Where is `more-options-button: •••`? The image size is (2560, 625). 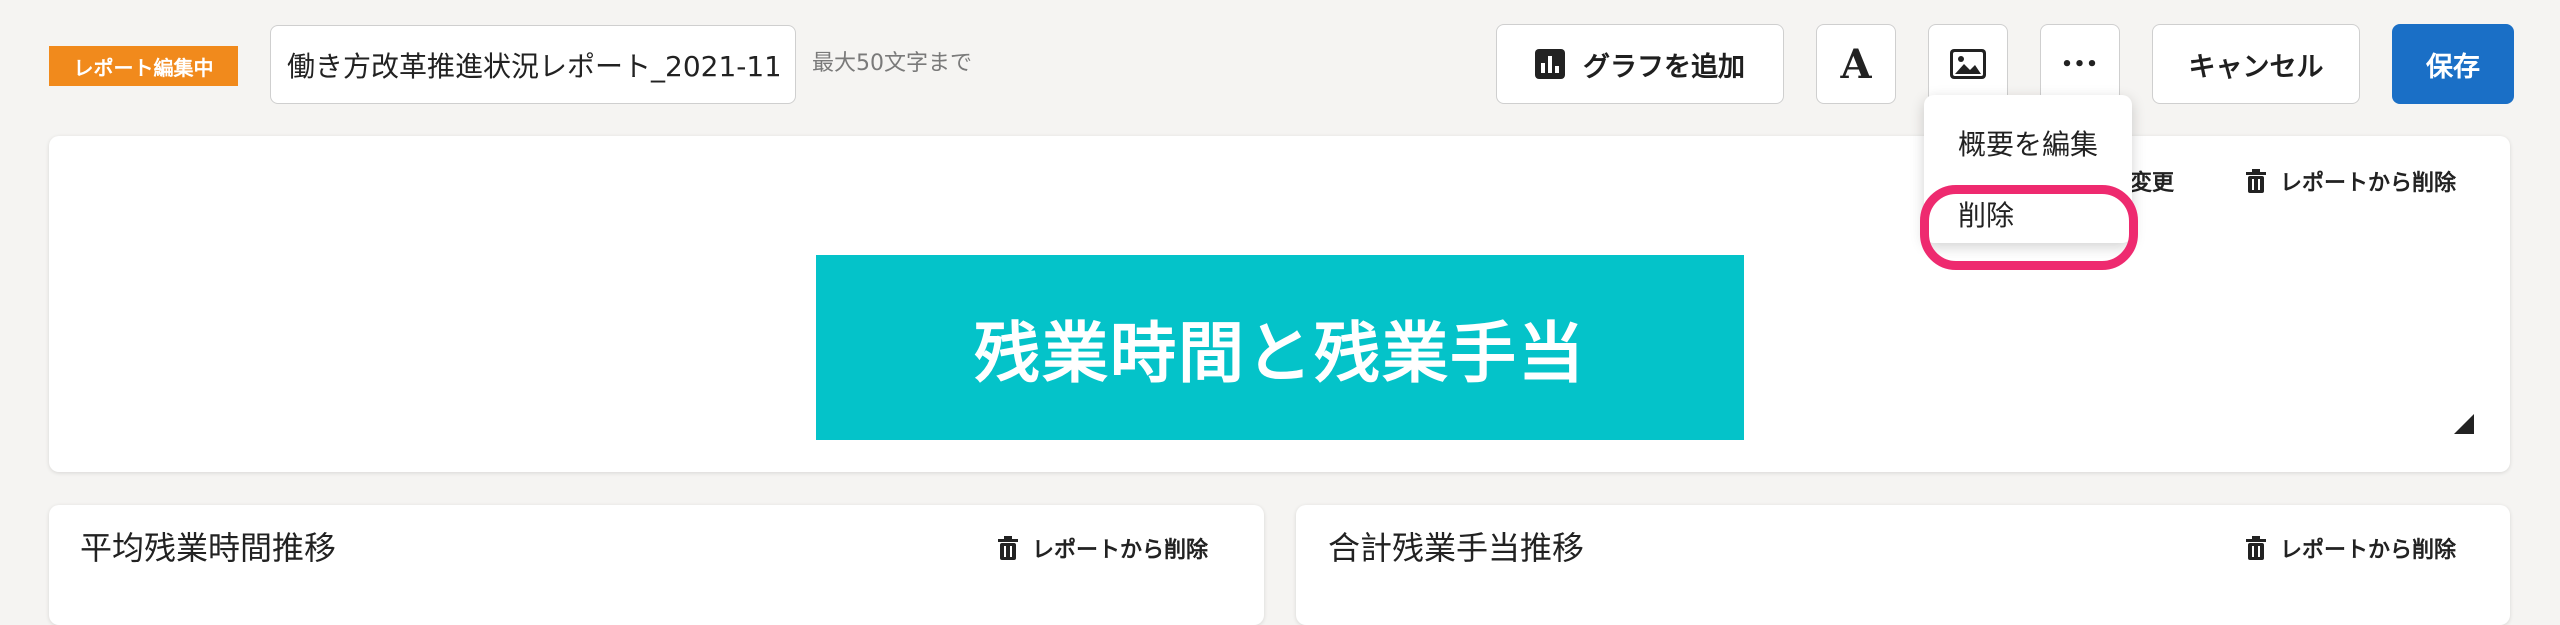 more-options-button: ••• is located at coordinates (2080, 64).